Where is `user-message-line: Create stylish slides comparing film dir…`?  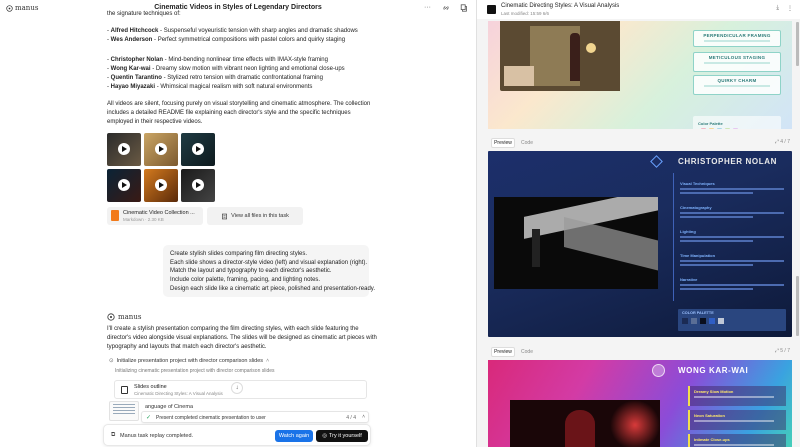 user-message-line: Create stylish slides comparing film dir… is located at coordinates (239, 254).